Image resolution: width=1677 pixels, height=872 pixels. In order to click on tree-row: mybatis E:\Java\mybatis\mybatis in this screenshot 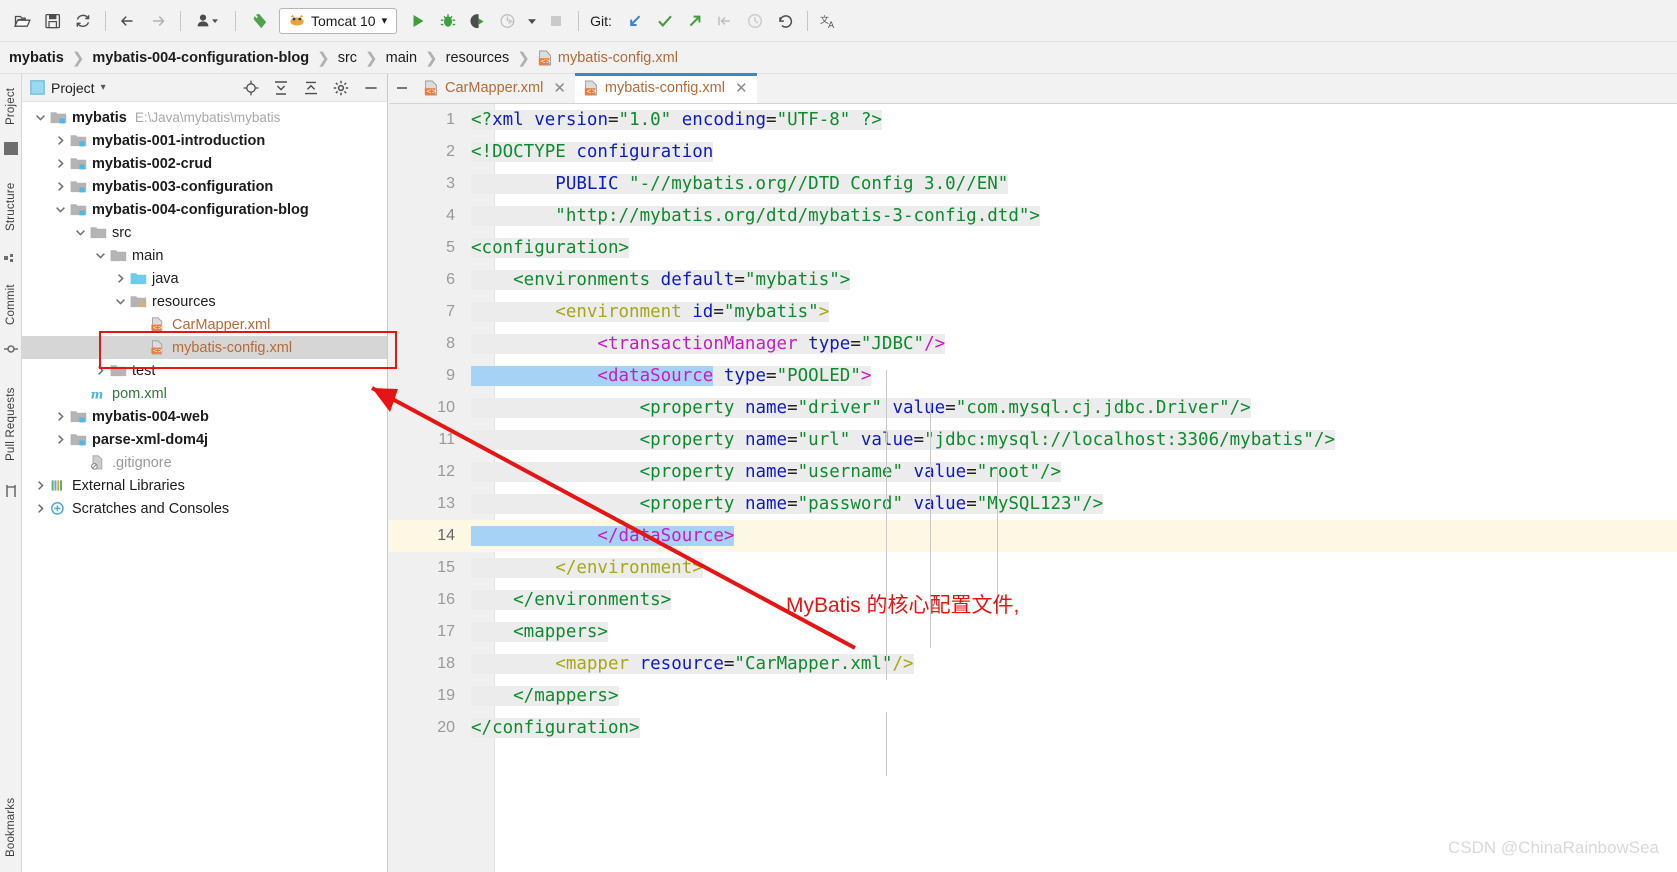, I will do `click(204, 117)`.